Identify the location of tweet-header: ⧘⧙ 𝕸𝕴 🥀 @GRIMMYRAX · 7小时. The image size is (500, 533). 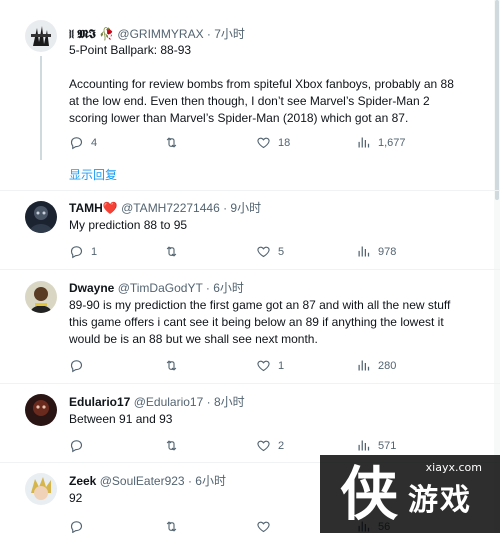
(157, 34).